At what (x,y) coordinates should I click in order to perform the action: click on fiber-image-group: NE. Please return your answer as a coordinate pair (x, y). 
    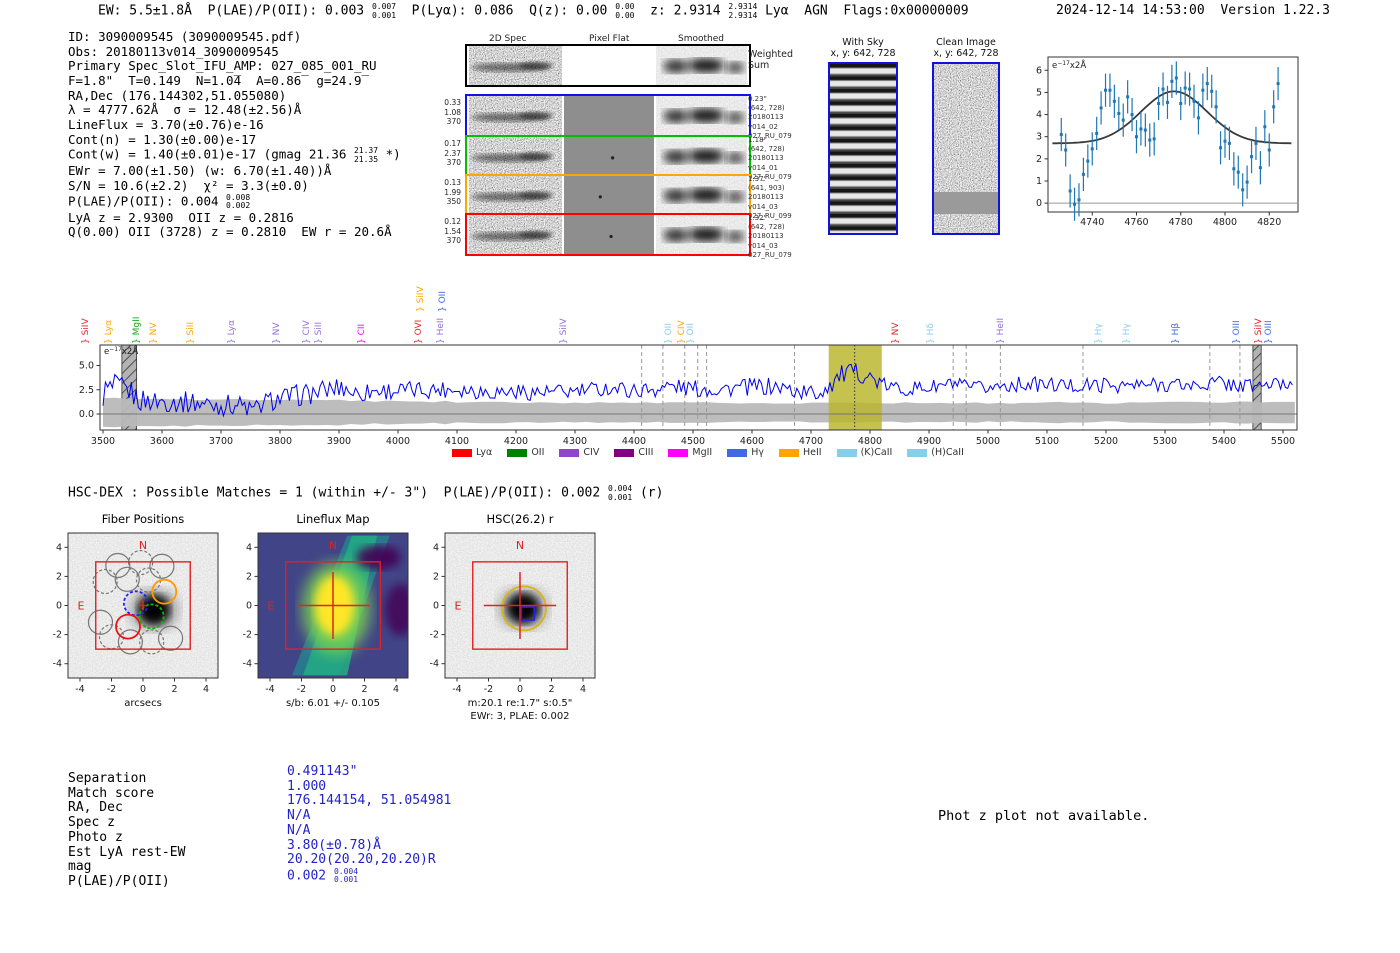
    Looking at the image, I should click on (143, 605).